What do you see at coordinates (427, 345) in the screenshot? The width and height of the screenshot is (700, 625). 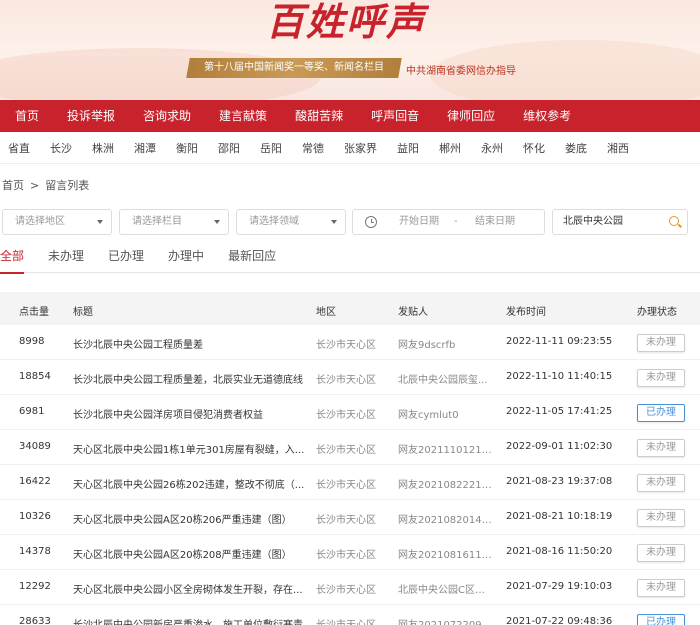 I see `poster-cell: 网友9dscrfb` at bounding box center [427, 345].